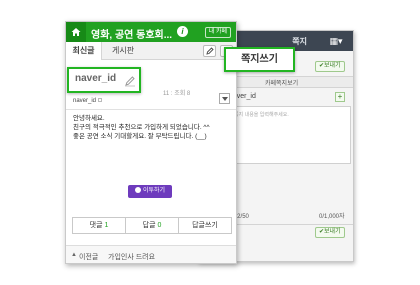 This screenshot has width=420, height=285. I want to click on home-icon, so click(76, 32).